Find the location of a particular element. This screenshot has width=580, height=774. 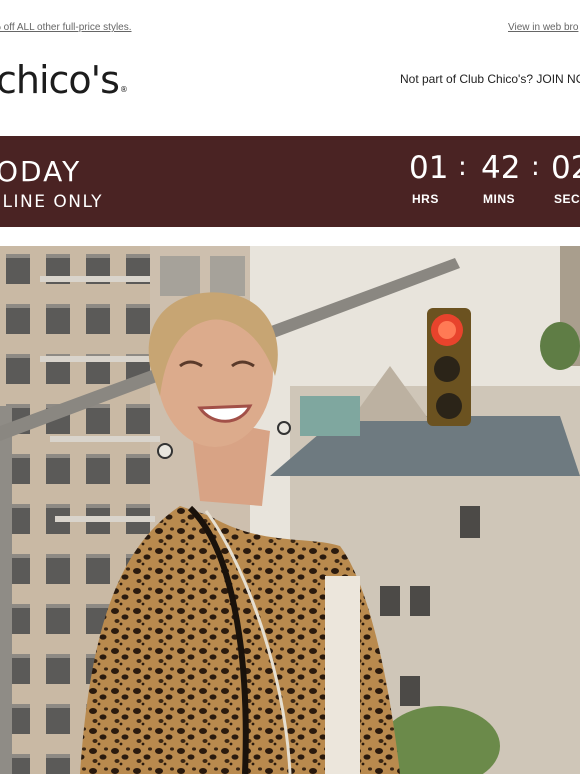

chicos-logo: chico's® is located at coordinates (64, 80).